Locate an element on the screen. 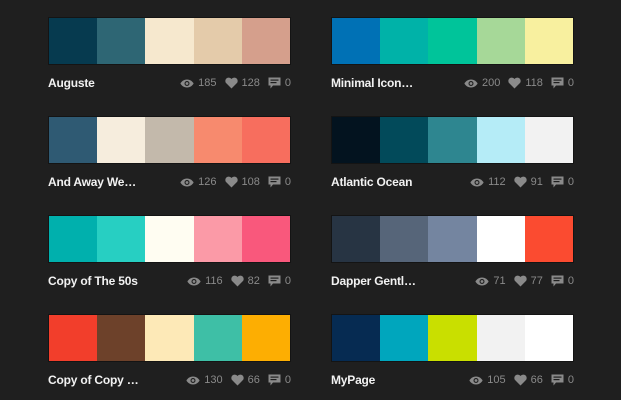  likes-stat: 77 is located at coordinates (528, 281).